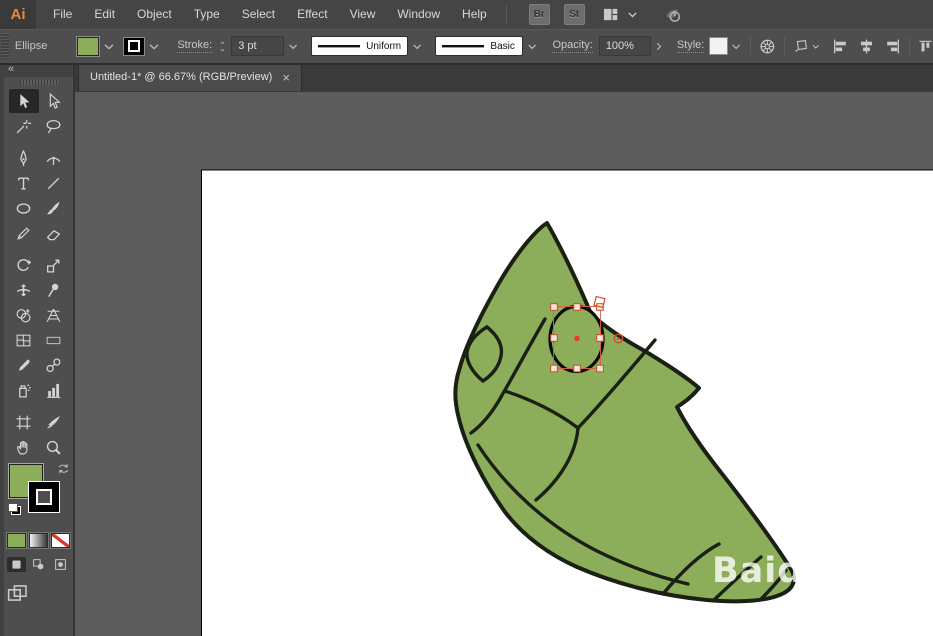  What do you see at coordinates (418, 14) in the screenshot?
I see `menu-item-window: Window` at bounding box center [418, 14].